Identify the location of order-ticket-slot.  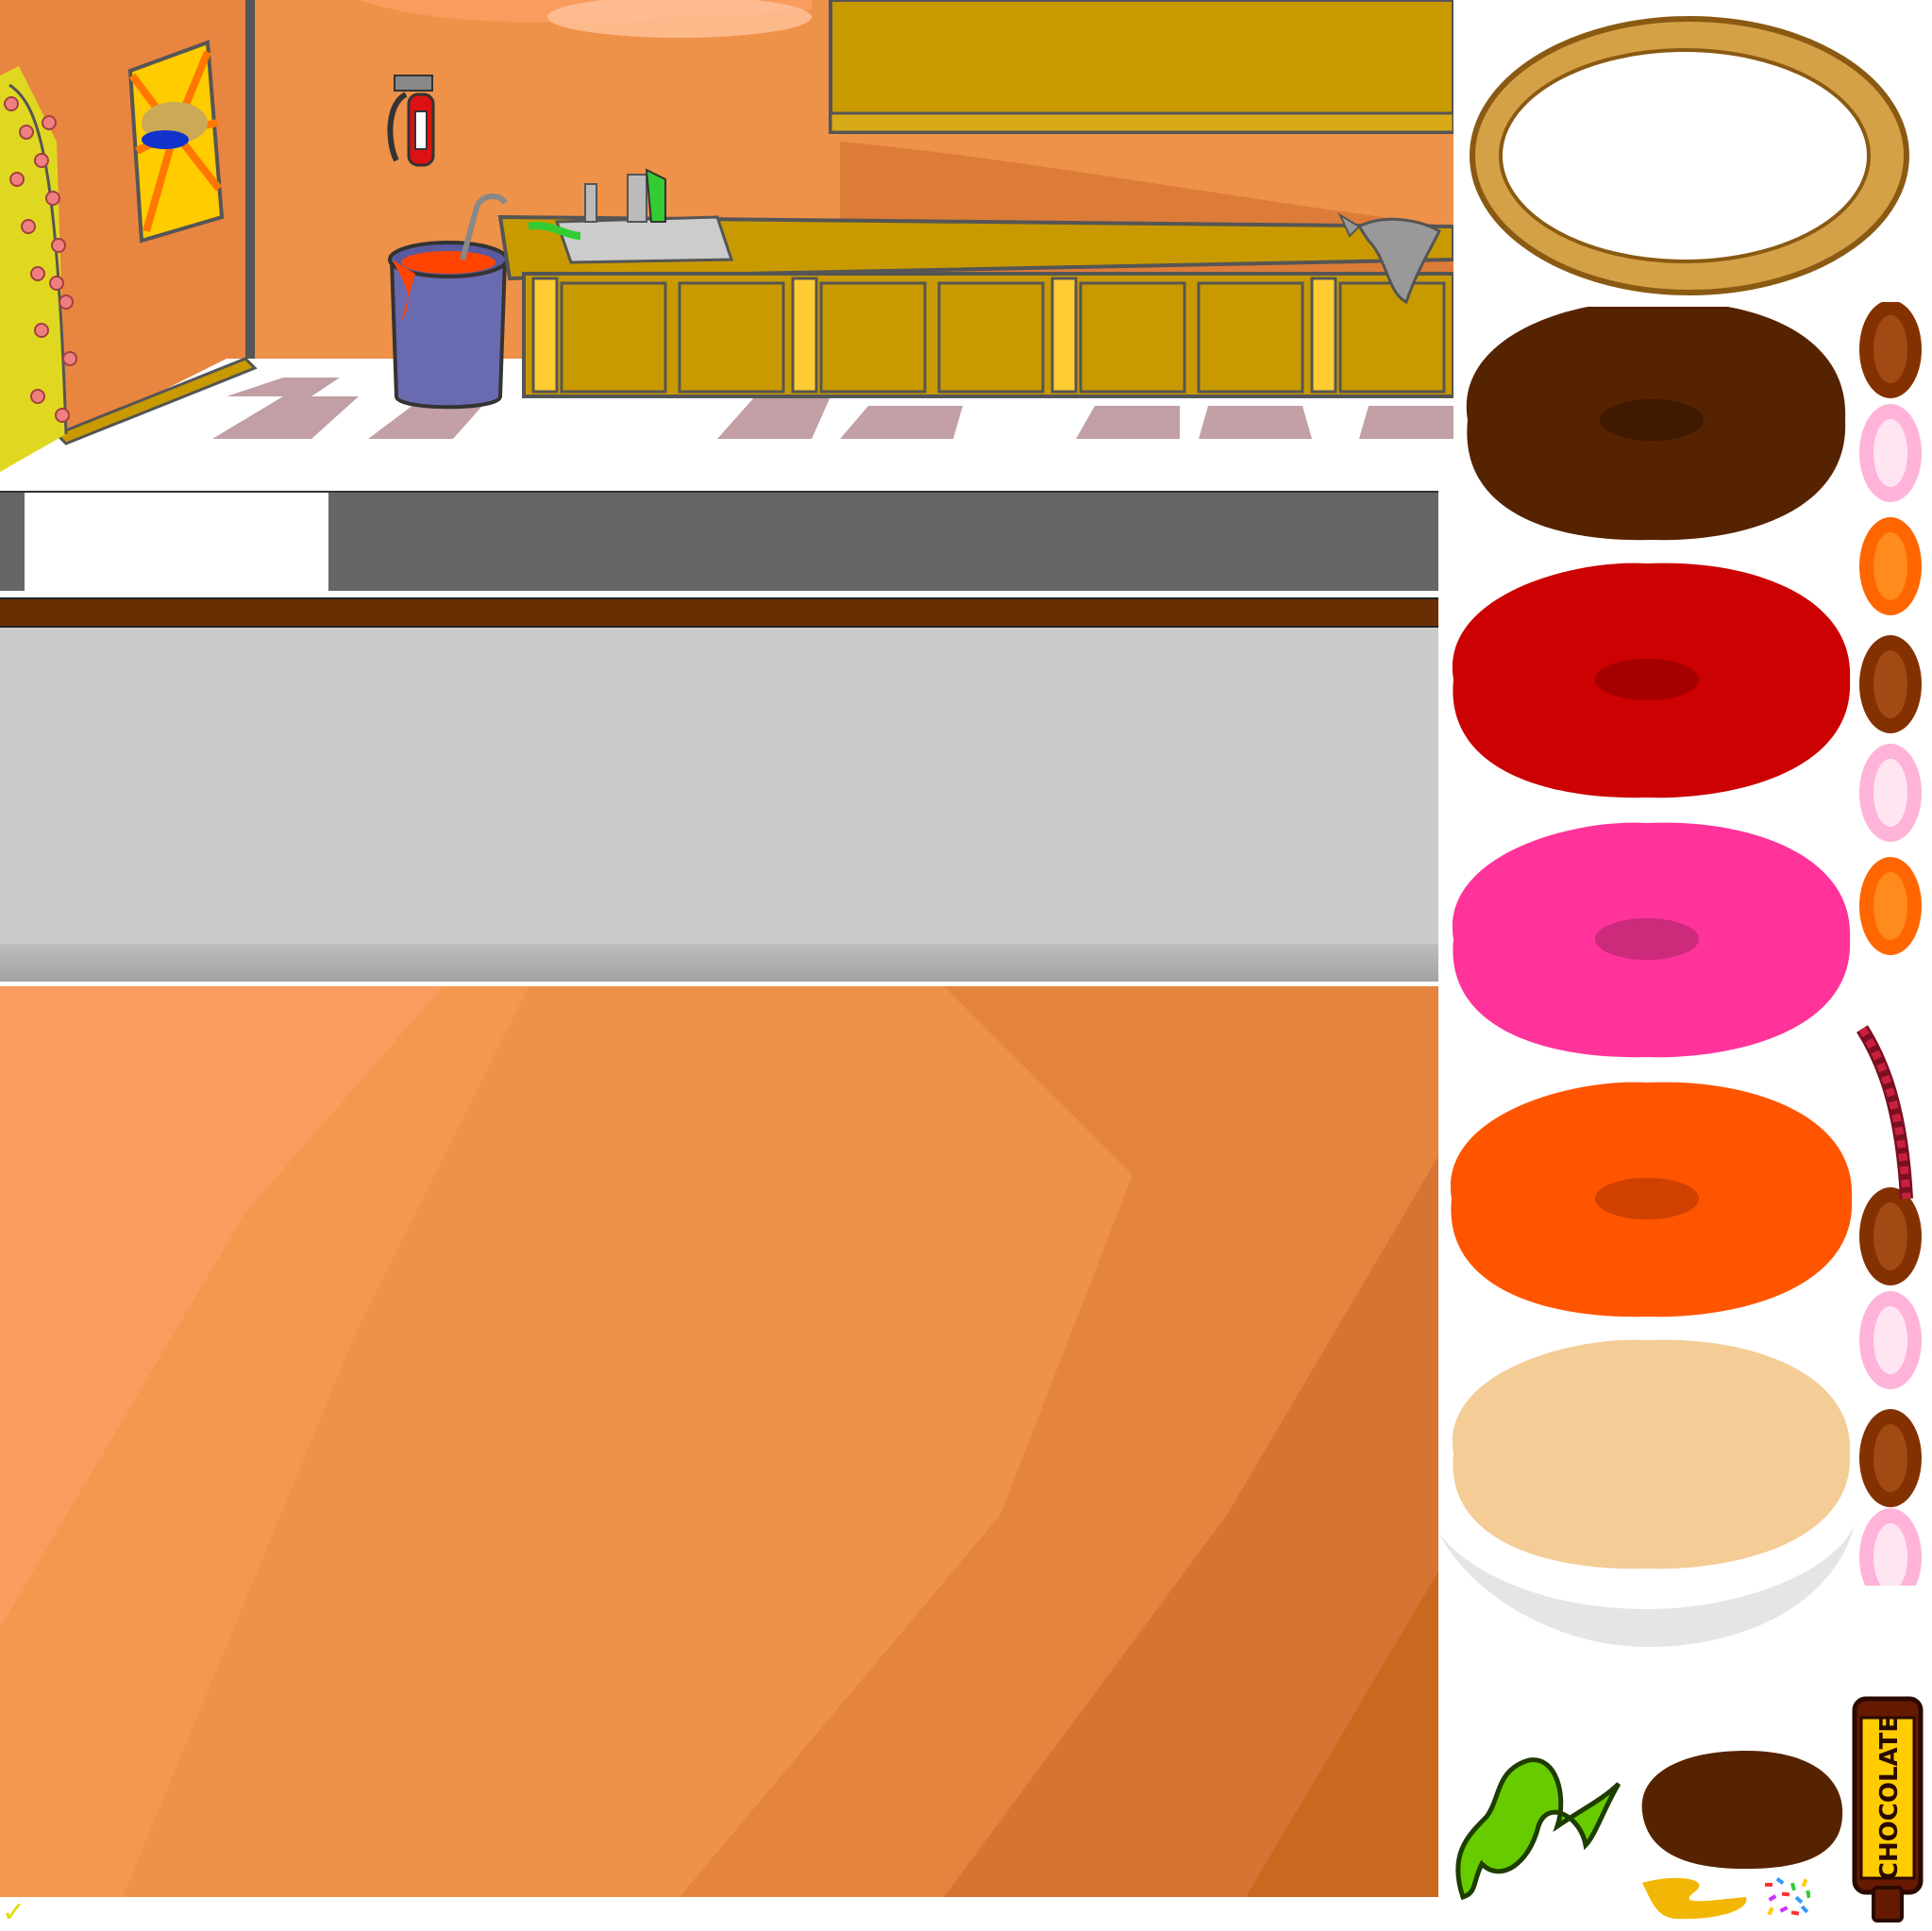
(176, 542).